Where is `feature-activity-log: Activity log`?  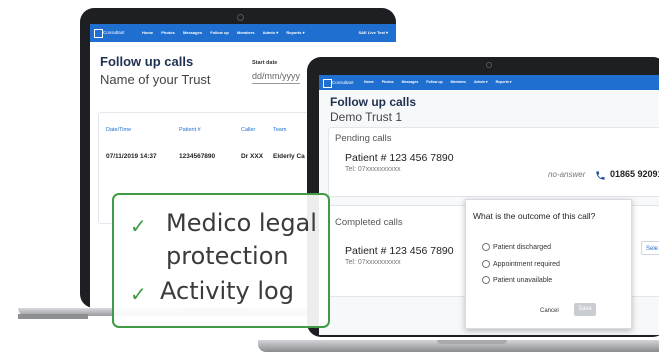
feature-activity-log: Activity log is located at coordinates (227, 291).